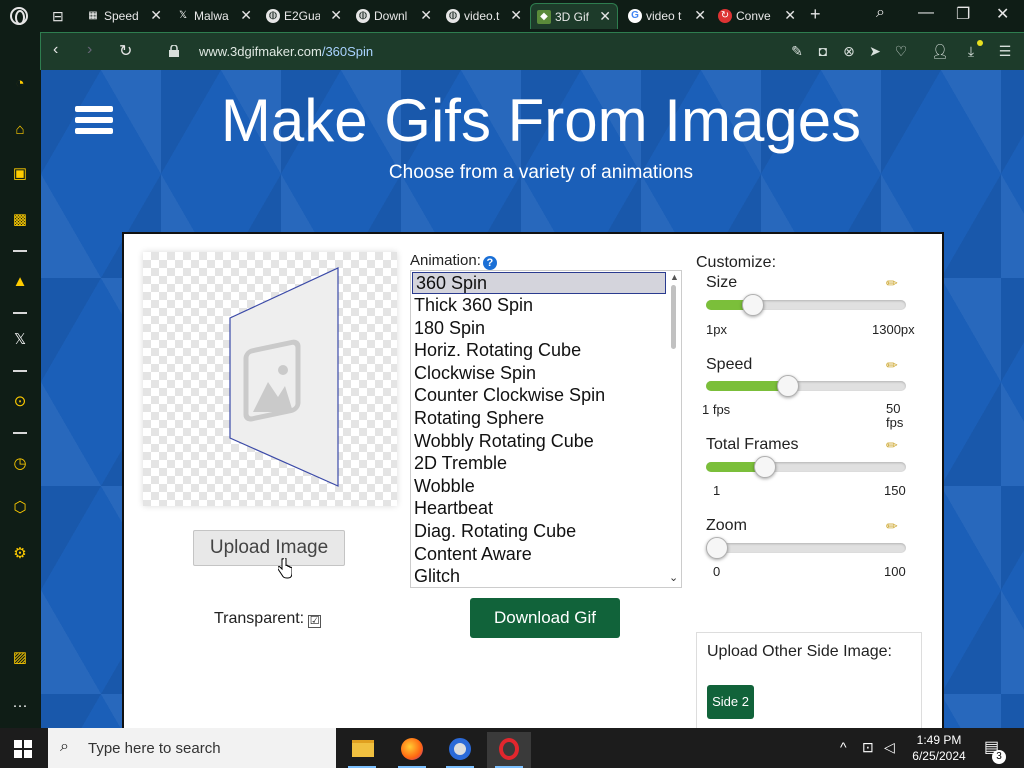 The width and height of the screenshot is (1024, 768). Describe the element at coordinates (765, 467) in the screenshot. I see `frames-slider-thumb` at that location.